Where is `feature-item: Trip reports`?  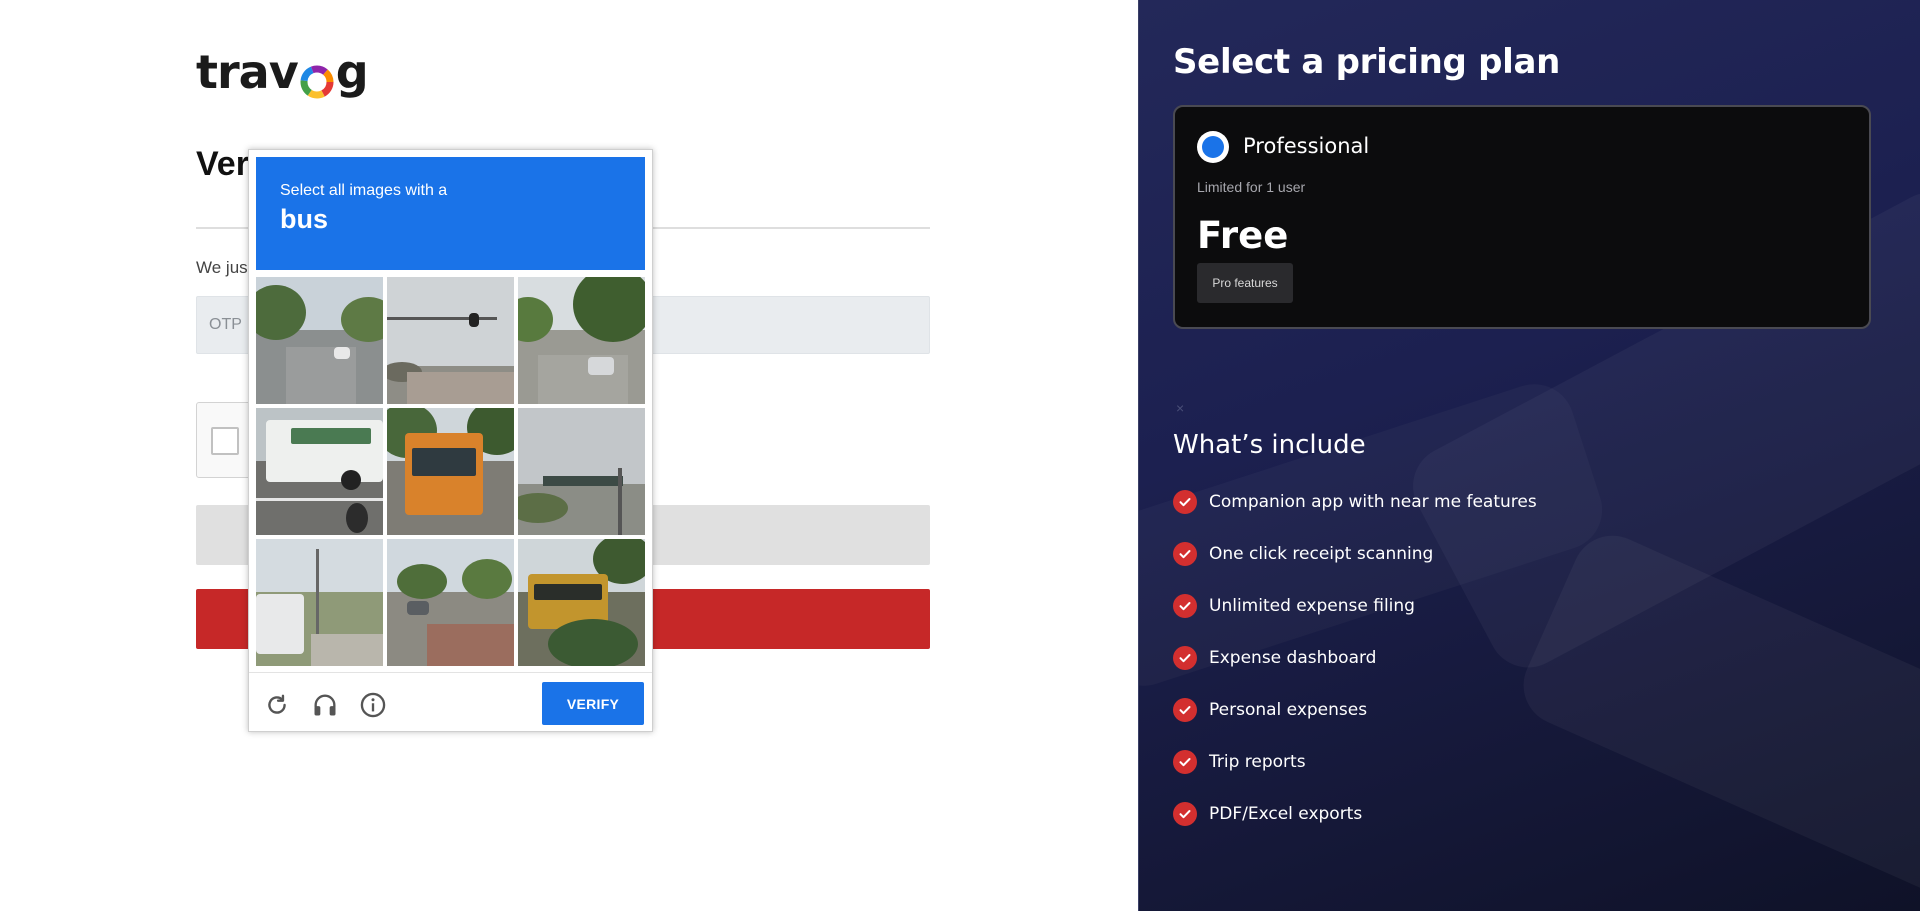
feature-item: Trip reports is located at coordinates (1355, 762).